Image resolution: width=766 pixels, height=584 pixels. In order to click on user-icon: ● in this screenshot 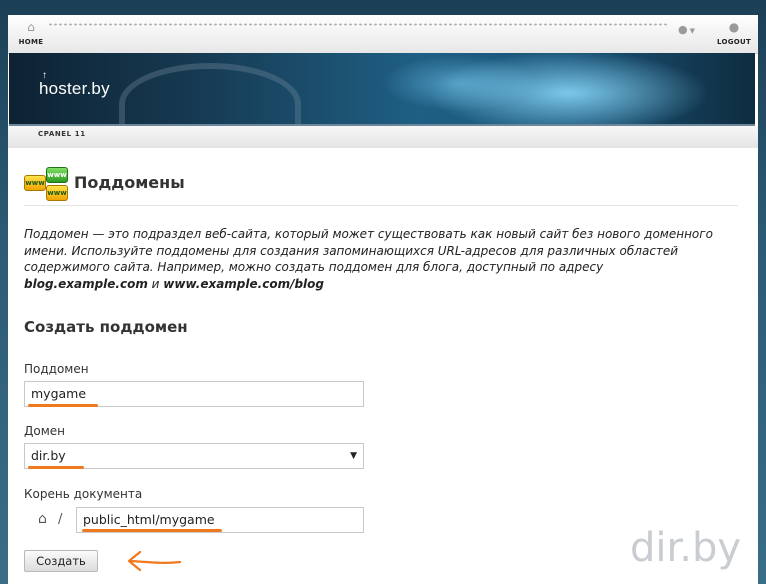, I will do `click(683, 29)`.